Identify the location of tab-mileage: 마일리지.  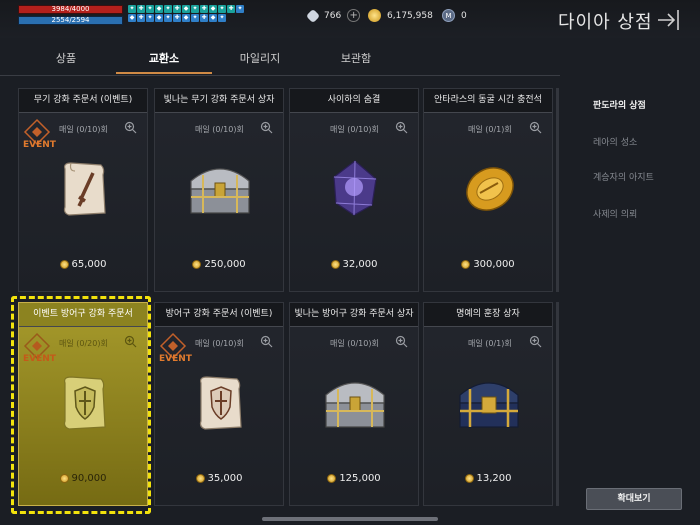
(260, 58).